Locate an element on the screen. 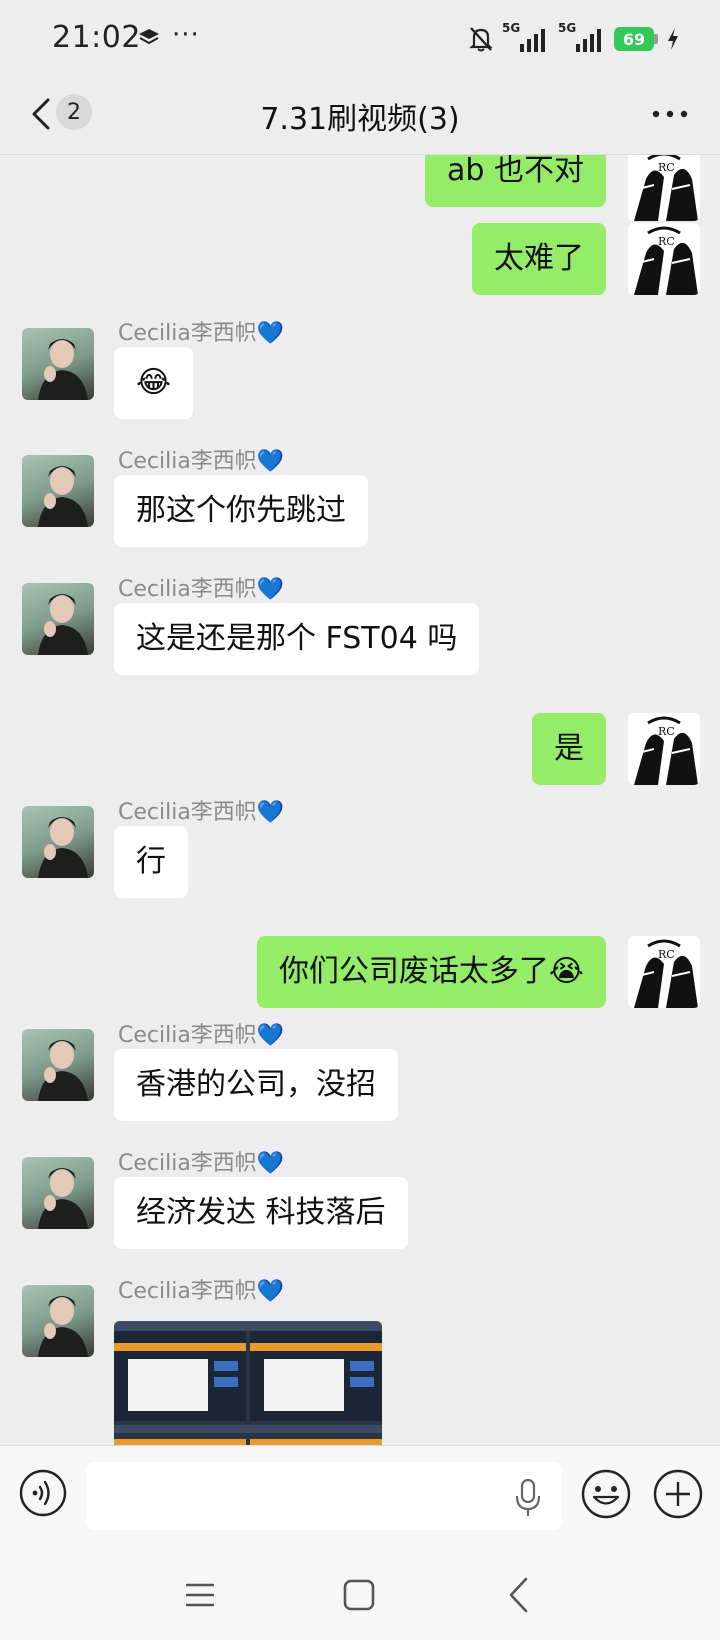 The width and height of the screenshot is (720, 1640). signal-2-label: 5G is located at coordinates (567, 28).